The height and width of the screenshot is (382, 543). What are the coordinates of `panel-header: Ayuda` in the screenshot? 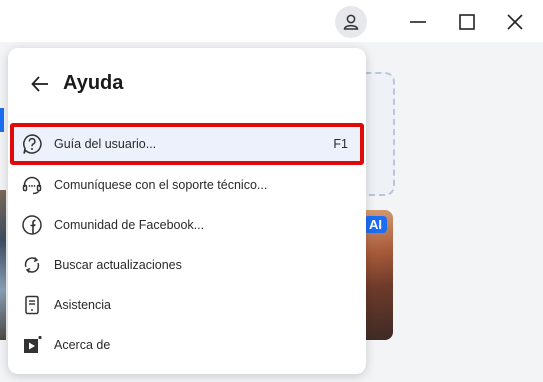 It's located at (187, 84).